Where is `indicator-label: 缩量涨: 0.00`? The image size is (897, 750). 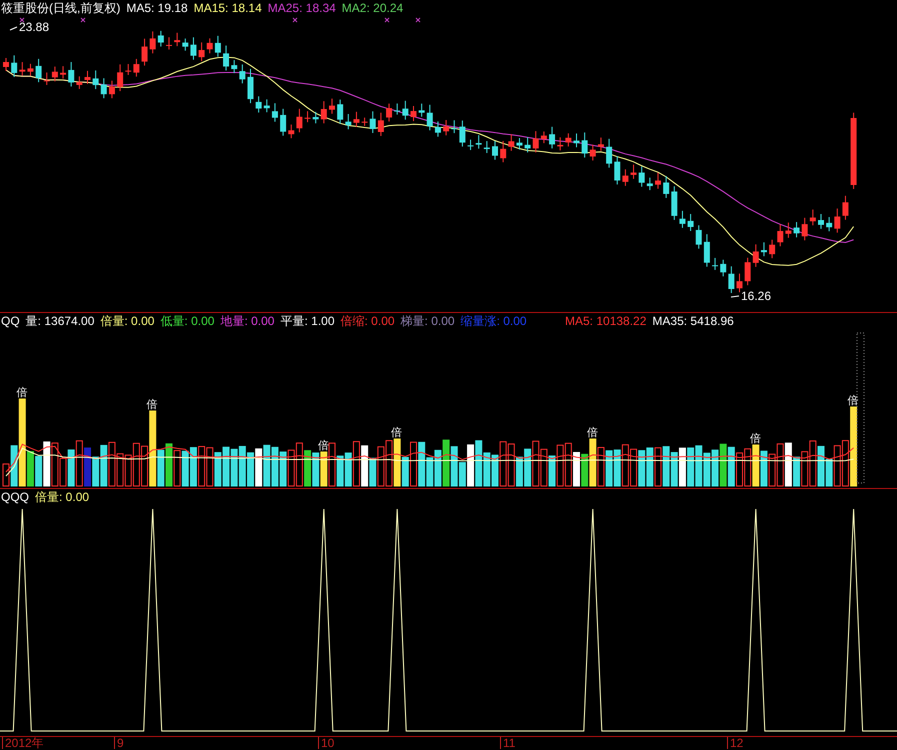 indicator-label: 缩量涨: 0.00 is located at coordinates (493, 321).